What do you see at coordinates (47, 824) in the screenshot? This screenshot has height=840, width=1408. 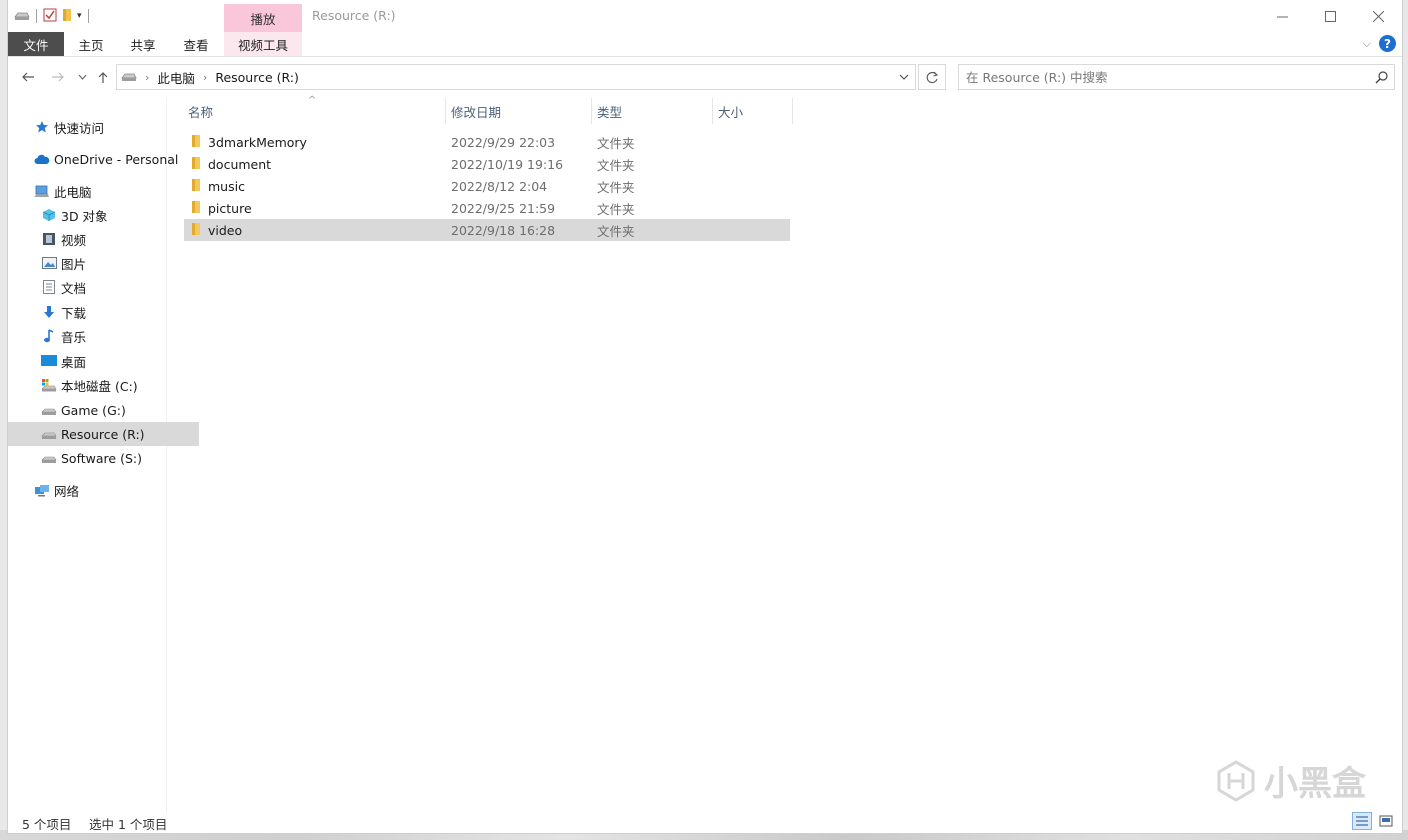 I see `item-count: 5 个项目` at bounding box center [47, 824].